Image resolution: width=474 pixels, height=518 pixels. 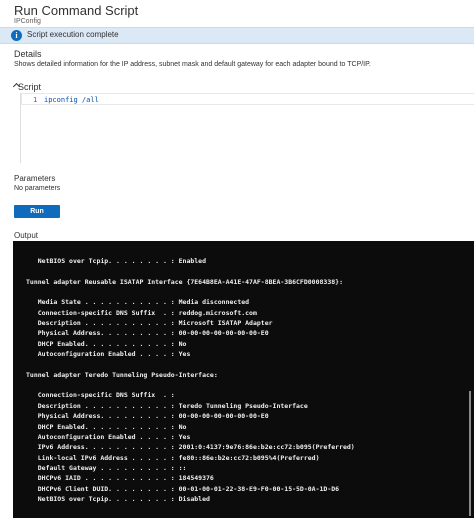 I want to click on script-section-toggle: Script, so click(x=29, y=87).